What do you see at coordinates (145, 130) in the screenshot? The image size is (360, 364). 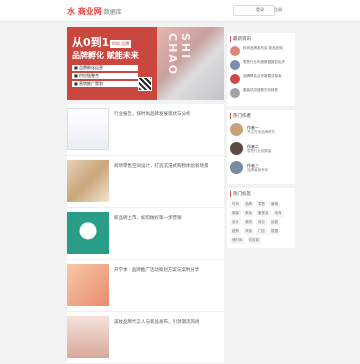 I see `article-card: 行业报告，快时尚品牌发展现状与分析` at bounding box center [145, 130].